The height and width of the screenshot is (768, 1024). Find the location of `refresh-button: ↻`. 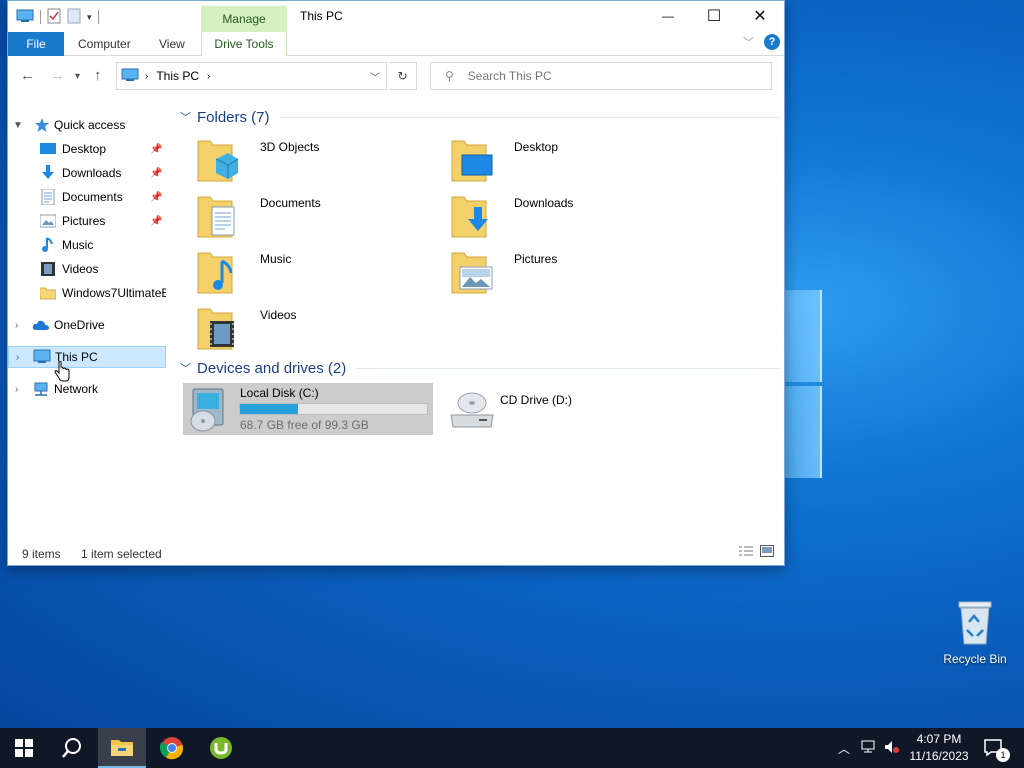

refresh-button: ↻ is located at coordinates (403, 76).